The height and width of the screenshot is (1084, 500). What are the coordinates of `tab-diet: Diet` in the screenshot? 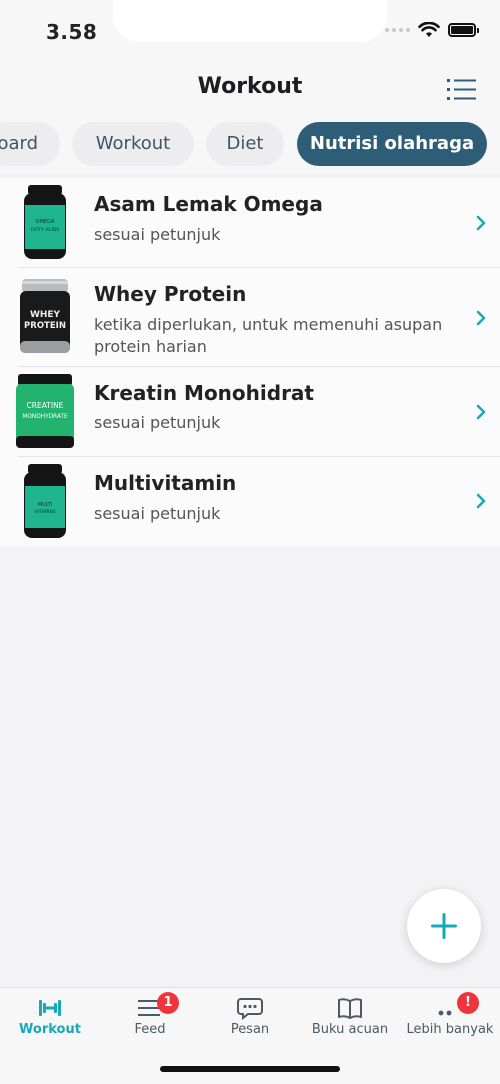 It's located at (245, 144).